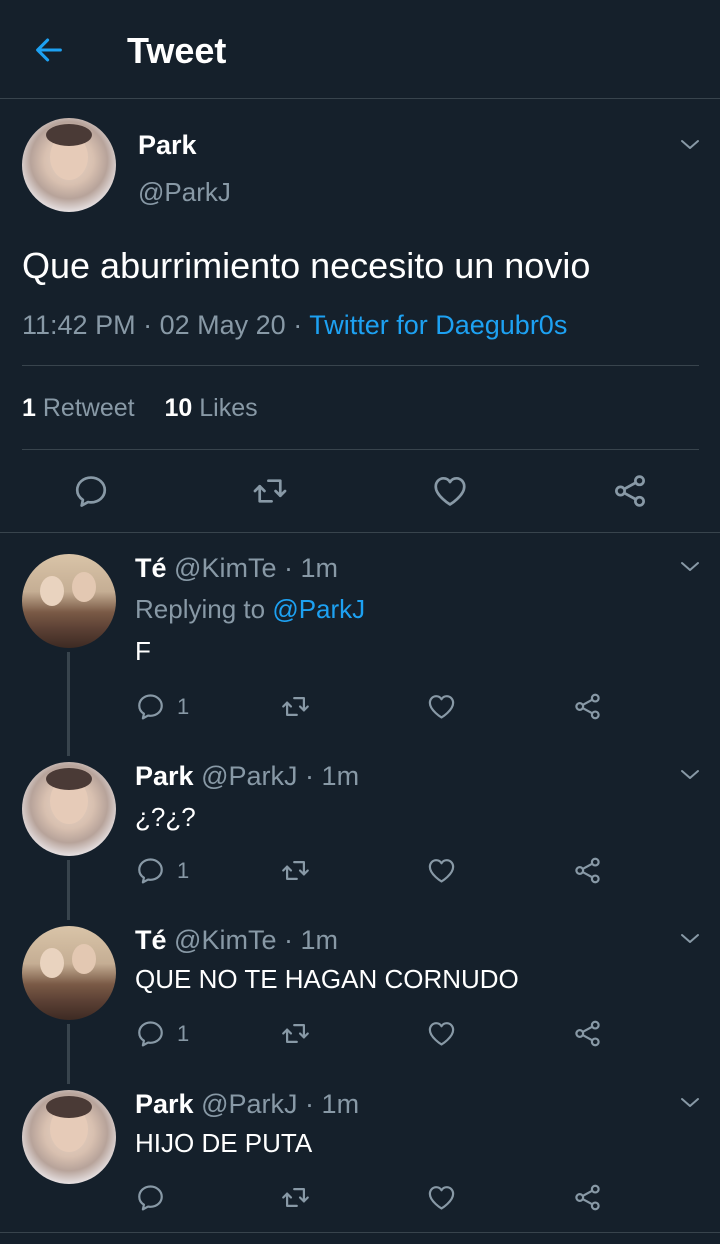  Describe the element at coordinates (228, 408) in the screenshot. I see `likes-label: Likes` at that location.